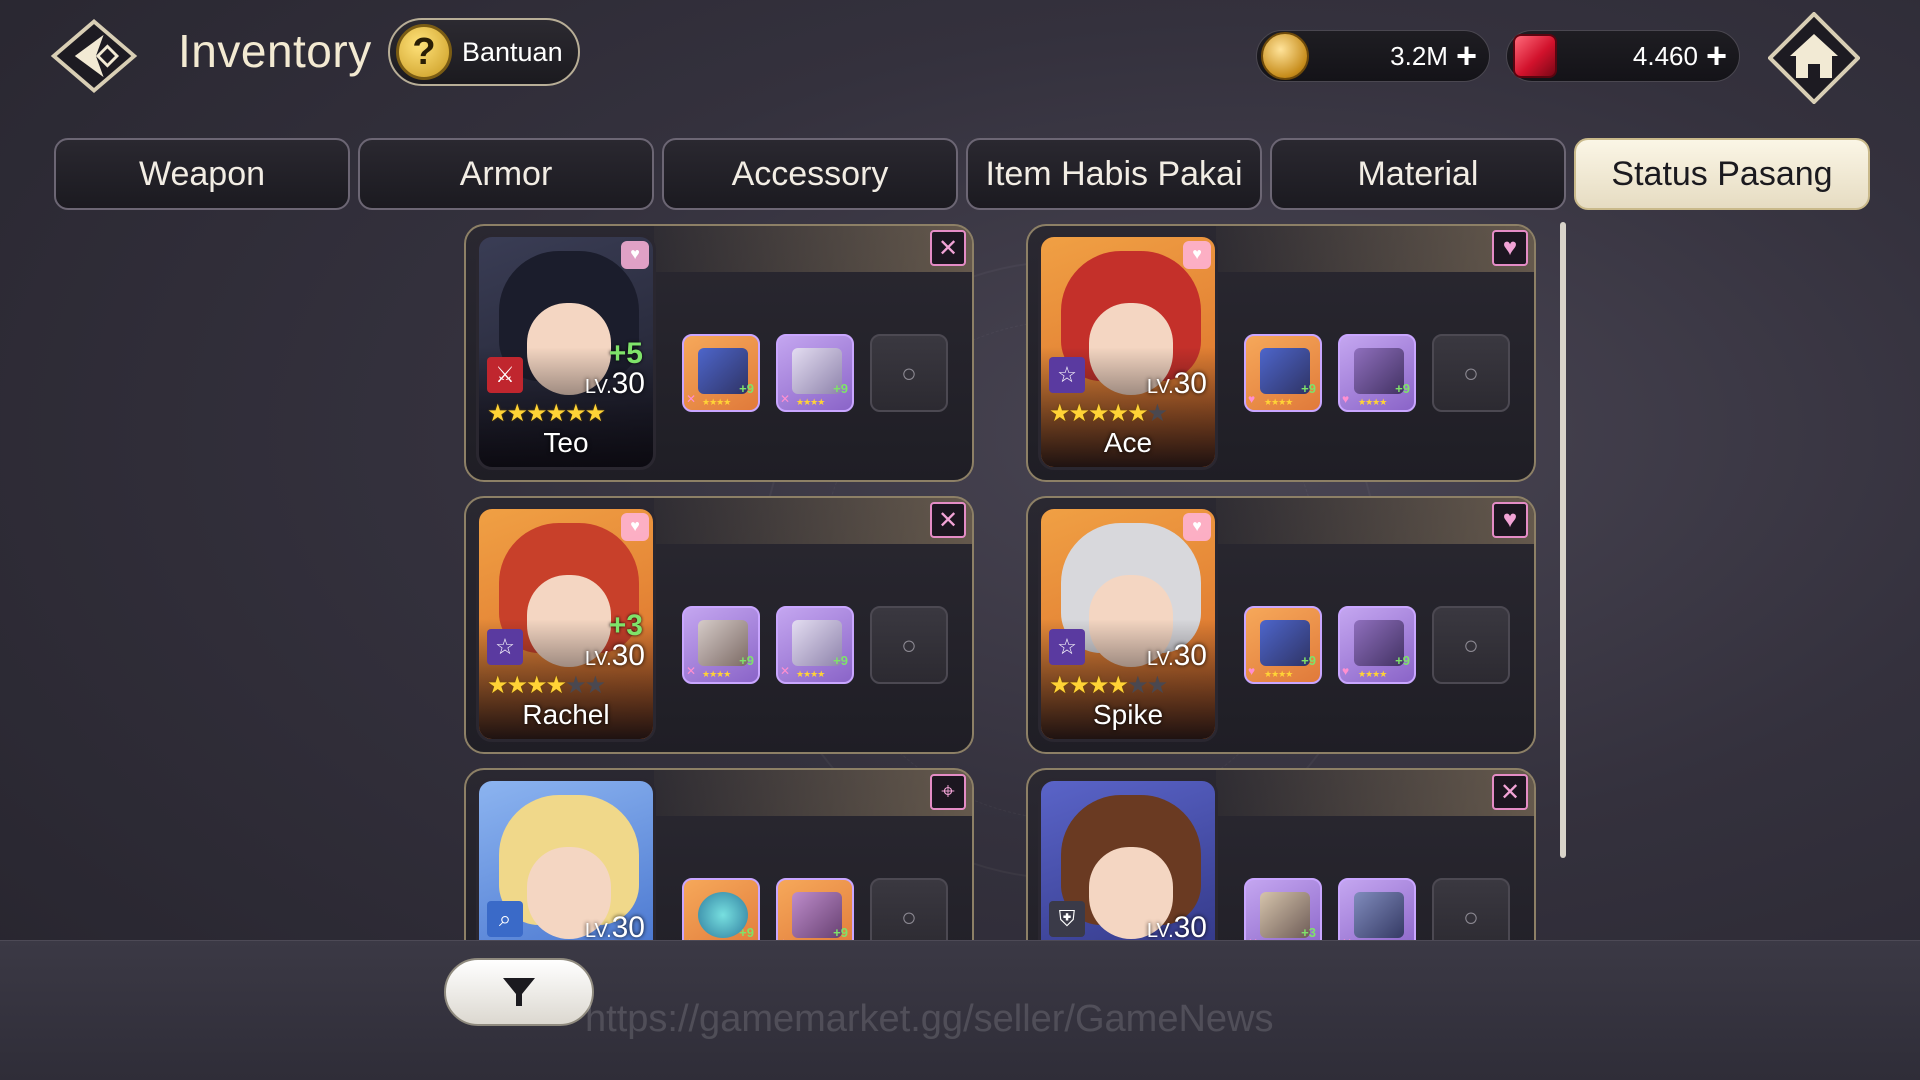 The width and height of the screenshot is (1920, 1080). What do you see at coordinates (1418, 174) in the screenshot?
I see `tab-material: Material` at bounding box center [1418, 174].